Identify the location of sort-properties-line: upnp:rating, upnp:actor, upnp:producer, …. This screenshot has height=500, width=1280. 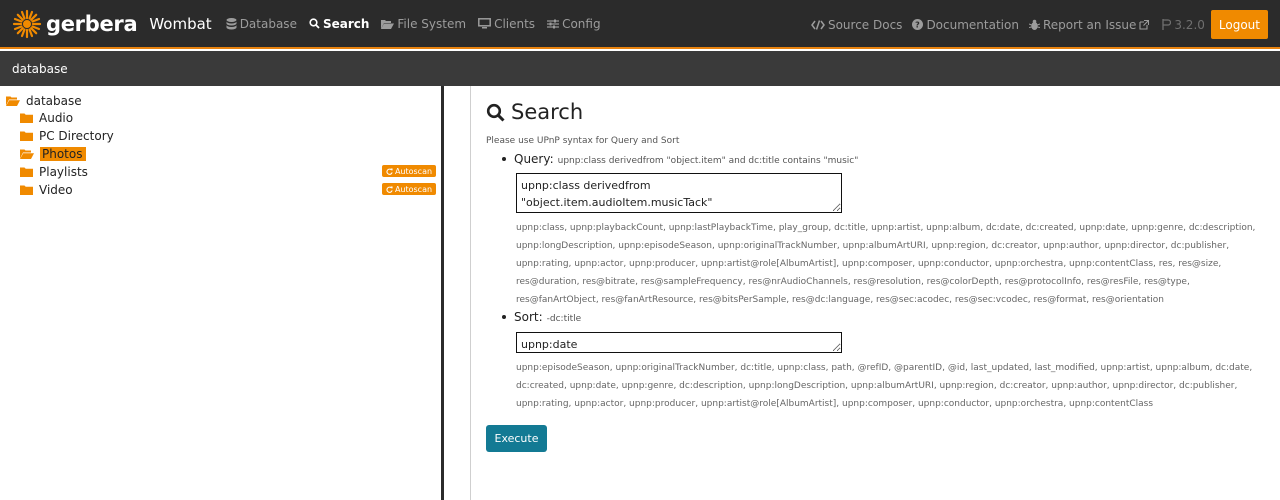
(835, 404).